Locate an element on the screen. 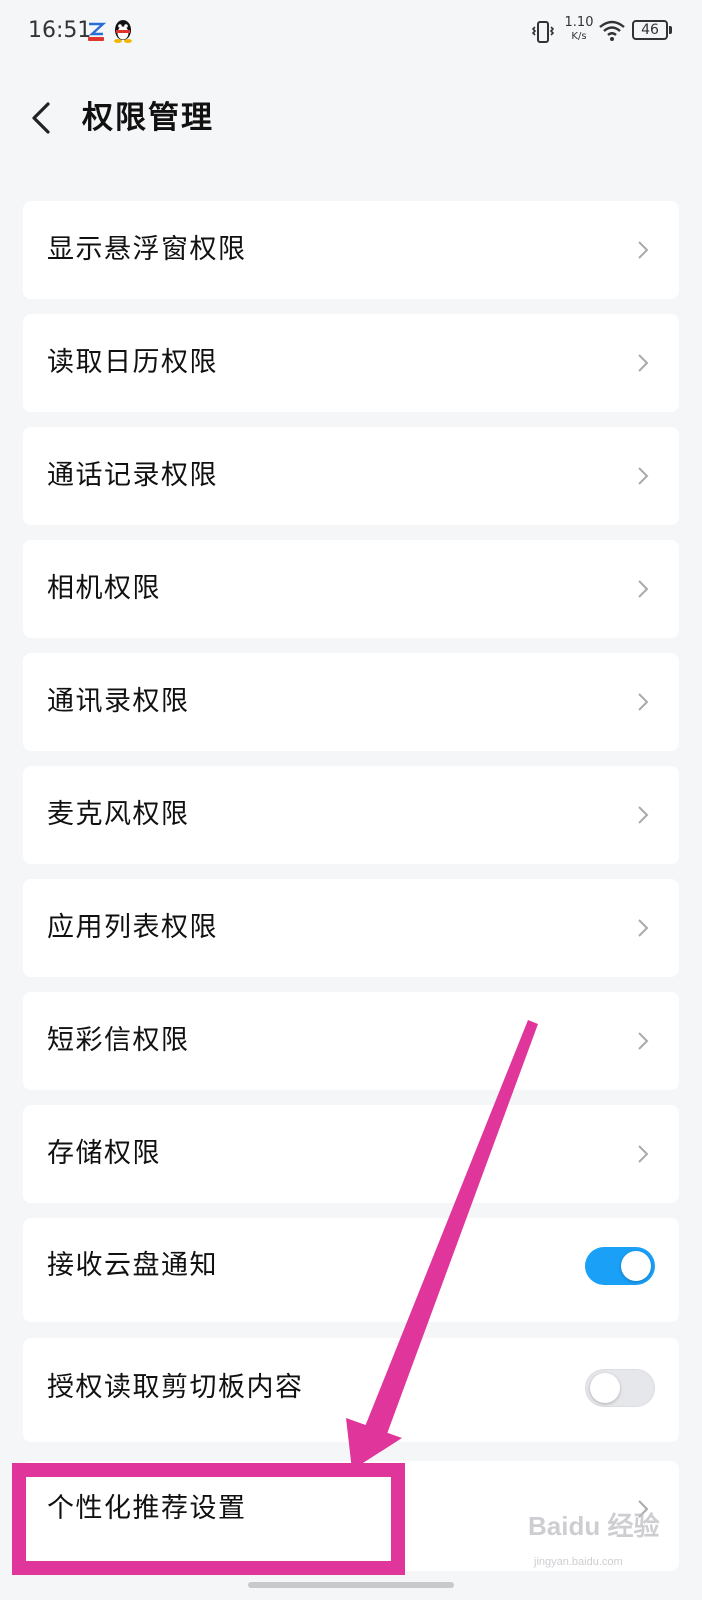 The height and width of the screenshot is (1600, 702). row-personalized-recommendation: 个性化推荐设置 is located at coordinates (351, 1516).